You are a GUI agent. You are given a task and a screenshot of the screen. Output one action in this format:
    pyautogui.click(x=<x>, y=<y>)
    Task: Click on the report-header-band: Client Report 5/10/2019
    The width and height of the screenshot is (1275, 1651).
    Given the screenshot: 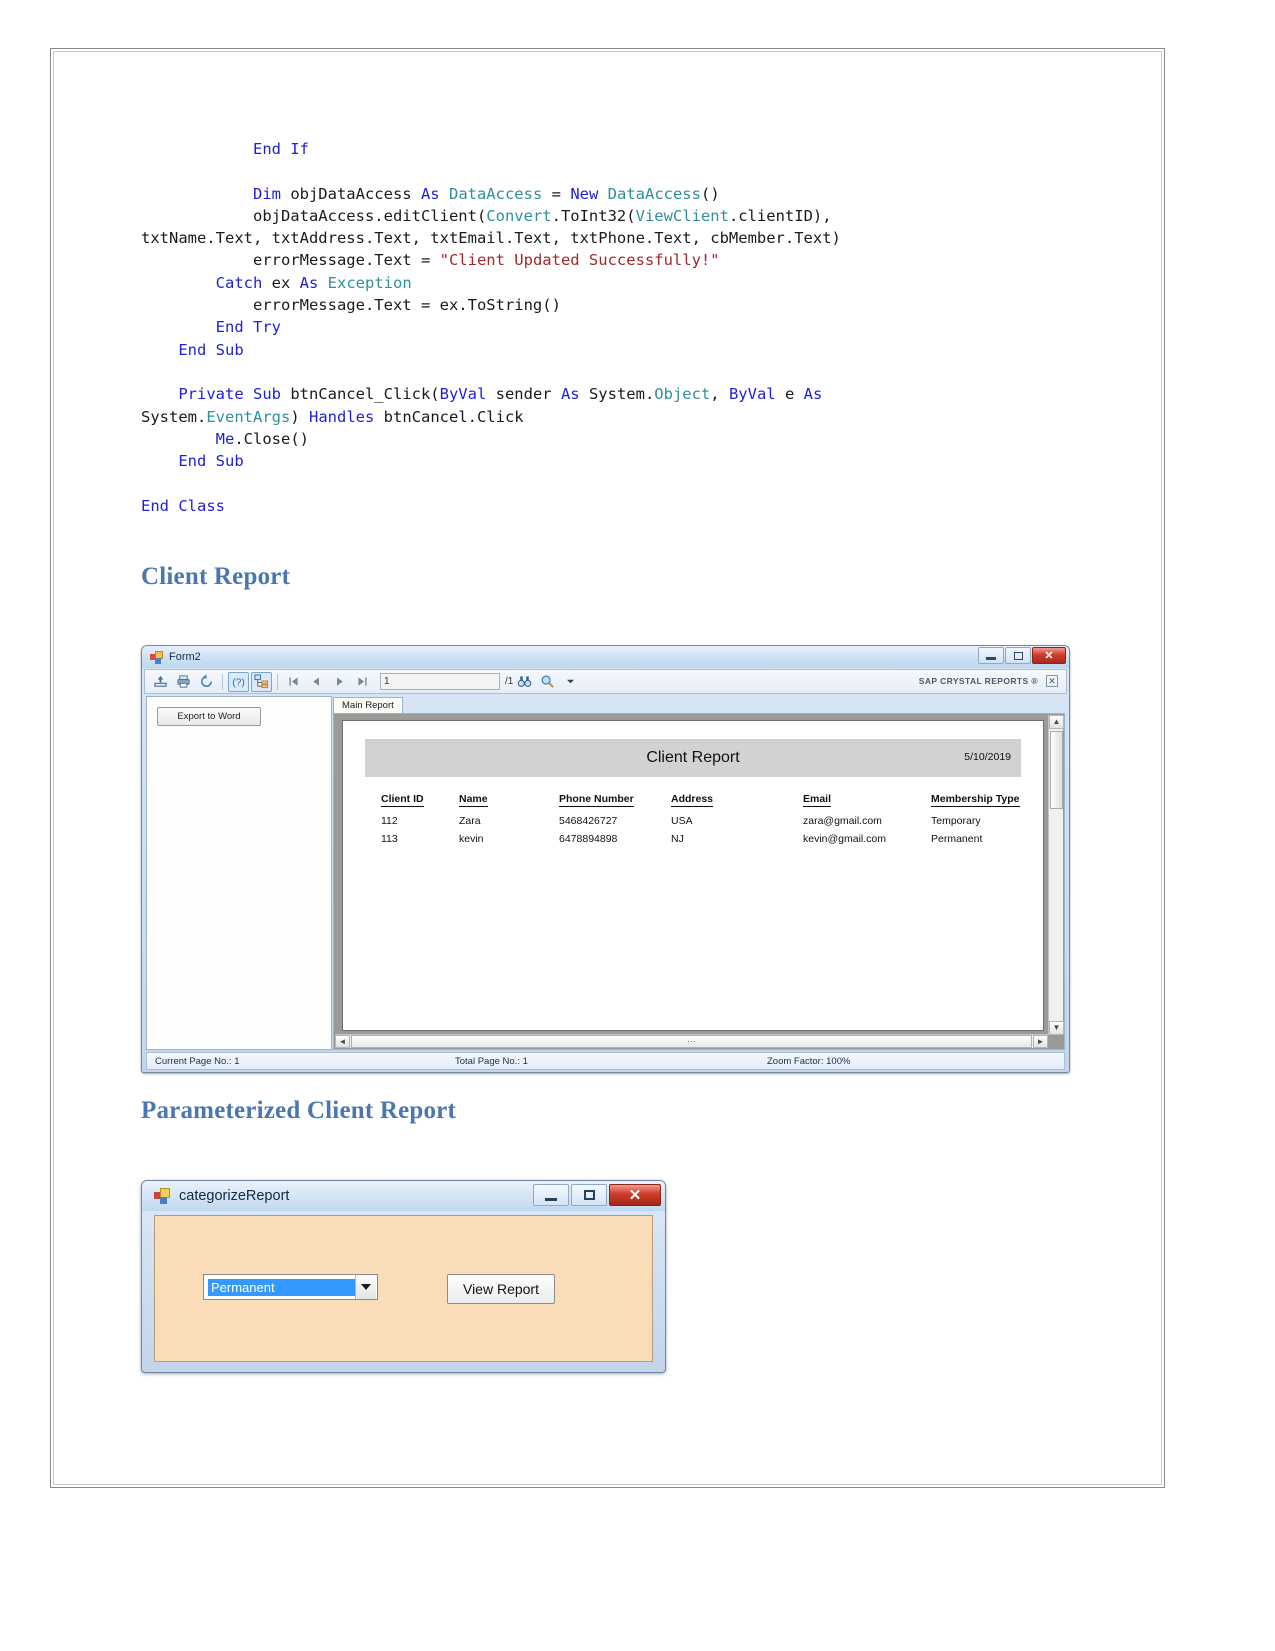 What is the action you would take?
    pyautogui.click(x=693, y=758)
    